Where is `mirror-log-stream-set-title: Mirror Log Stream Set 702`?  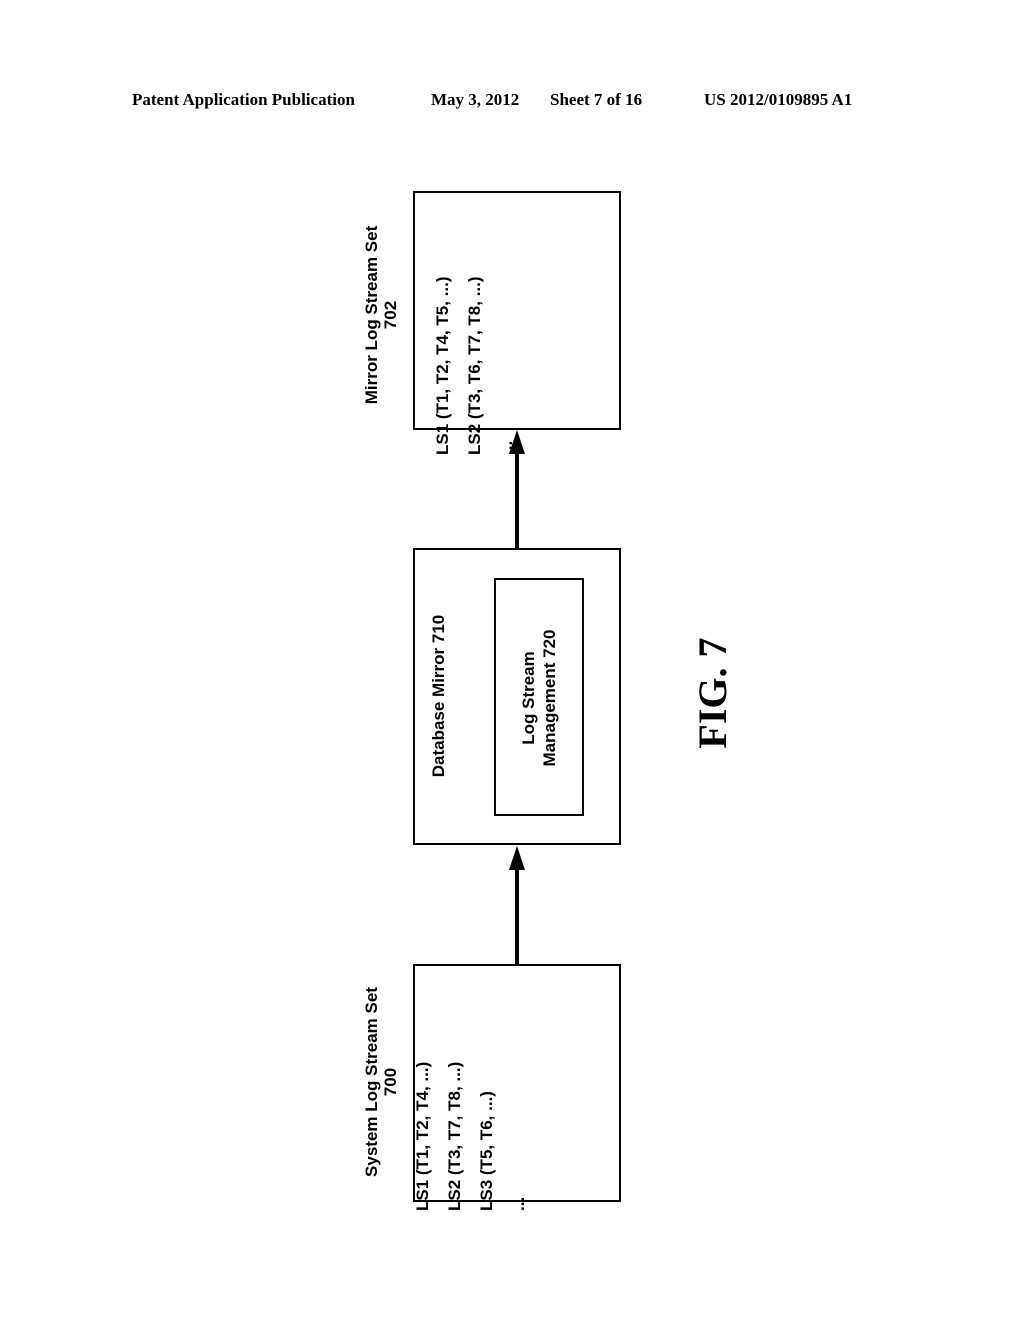
mirror-log-stream-set-title: Mirror Log Stream Set 702 is located at coordinates (382, 315).